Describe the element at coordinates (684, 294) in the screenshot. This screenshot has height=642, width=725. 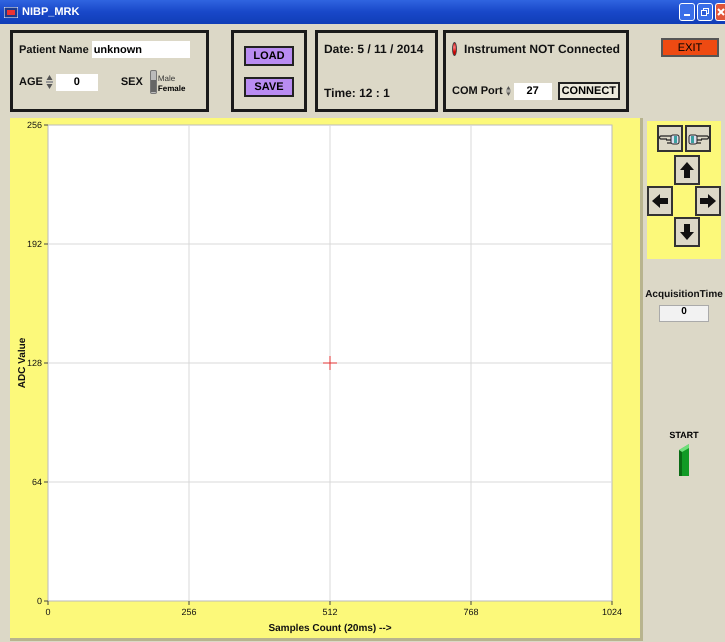
I see `acquisition-time-label: AcquisitionTime` at that location.